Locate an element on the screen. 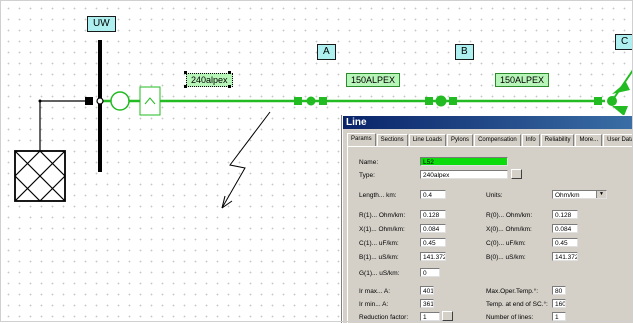 This screenshot has height=323, width=633. line-label-selected: 240alpex is located at coordinates (209, 80).